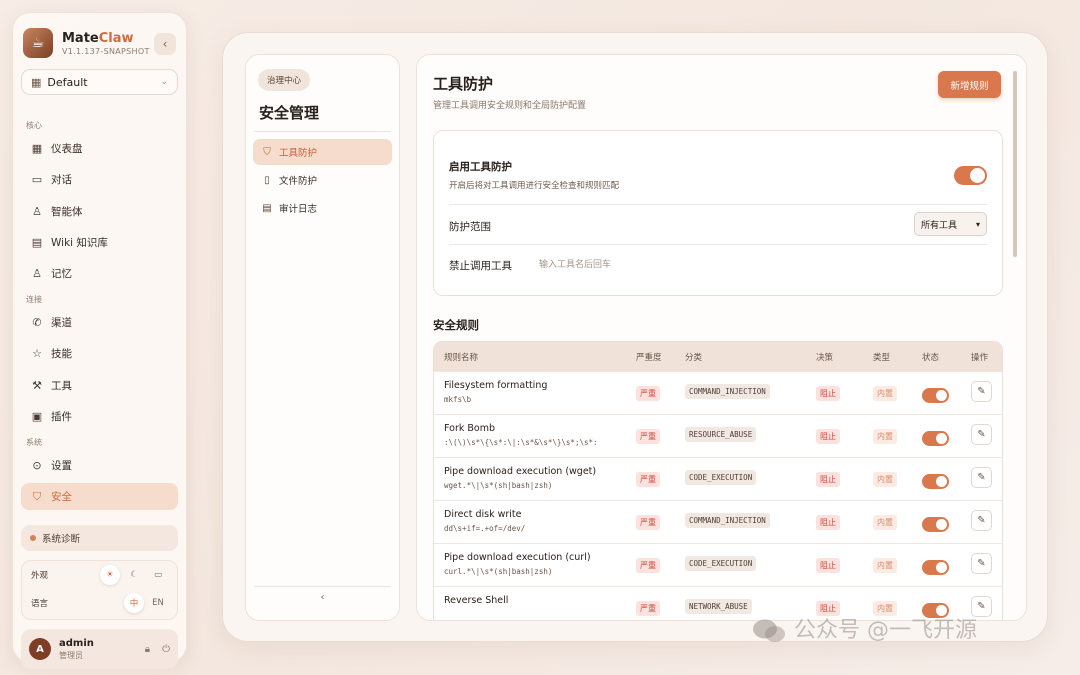 Image resolution: width=1080 pixels, height=675 pixels. What do you see at coordinates (99, 649) in the screenshot?
I see `user-card: A admin 管理员 🔒︎ ⏻` at bounding box center [99, 649].